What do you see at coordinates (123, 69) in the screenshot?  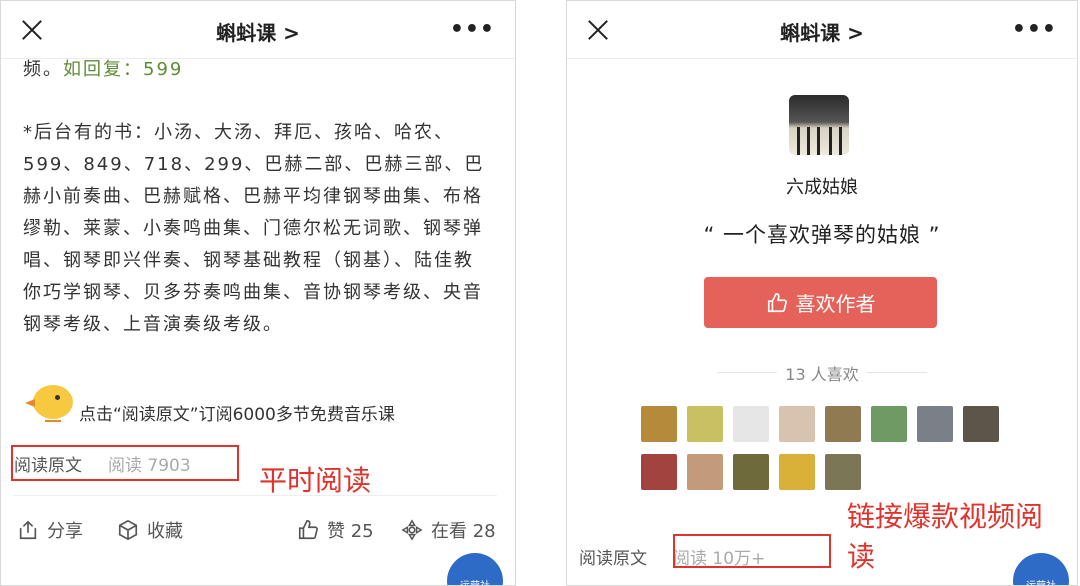 I see `reply-highlight: 如回复：599` at bounding box center [123, 69].